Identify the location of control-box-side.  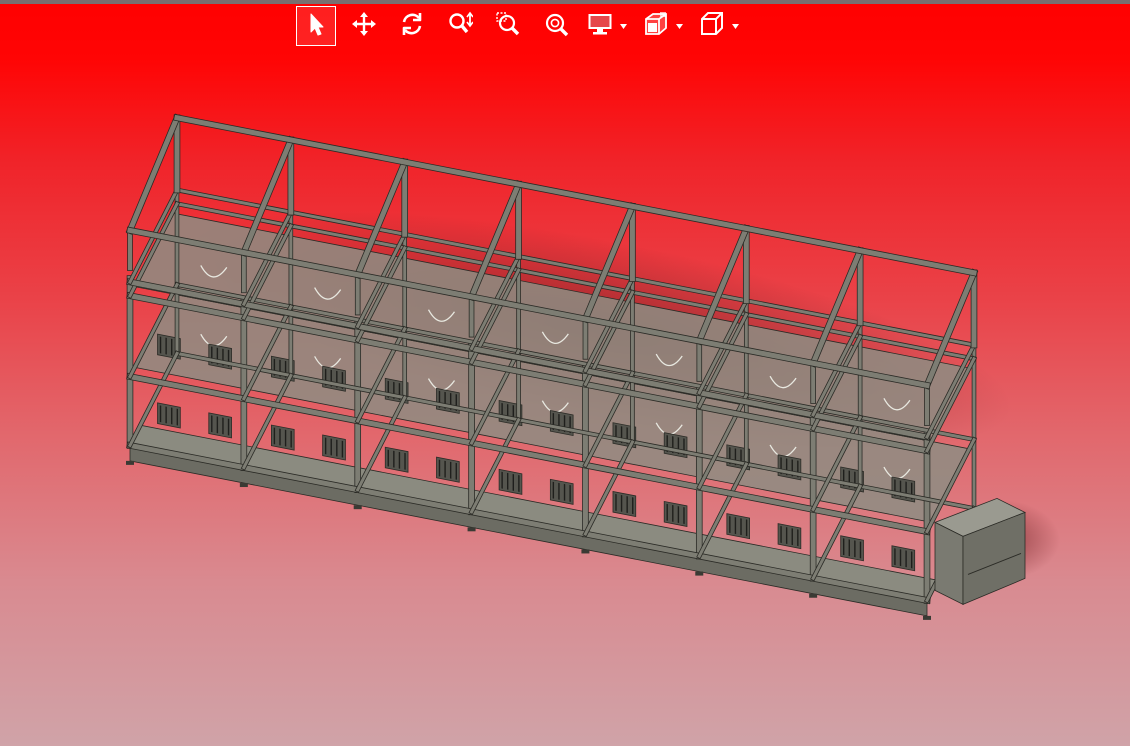
(949, 563).